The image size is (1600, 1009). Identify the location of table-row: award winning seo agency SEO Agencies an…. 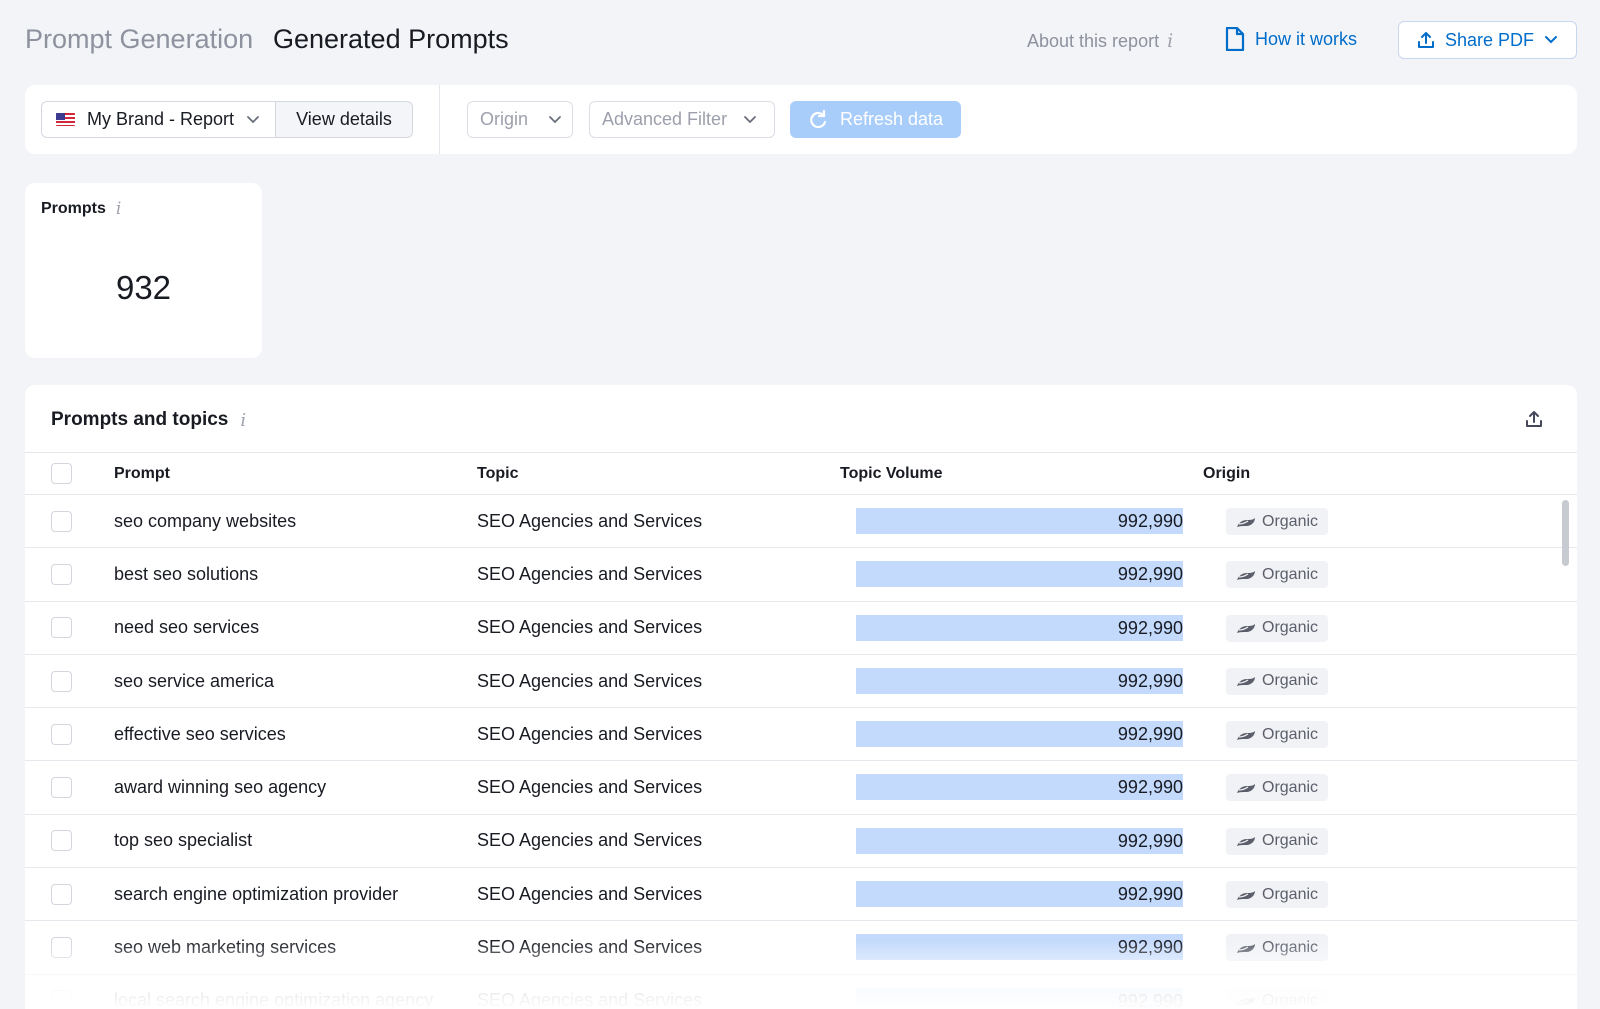
(801, 788).